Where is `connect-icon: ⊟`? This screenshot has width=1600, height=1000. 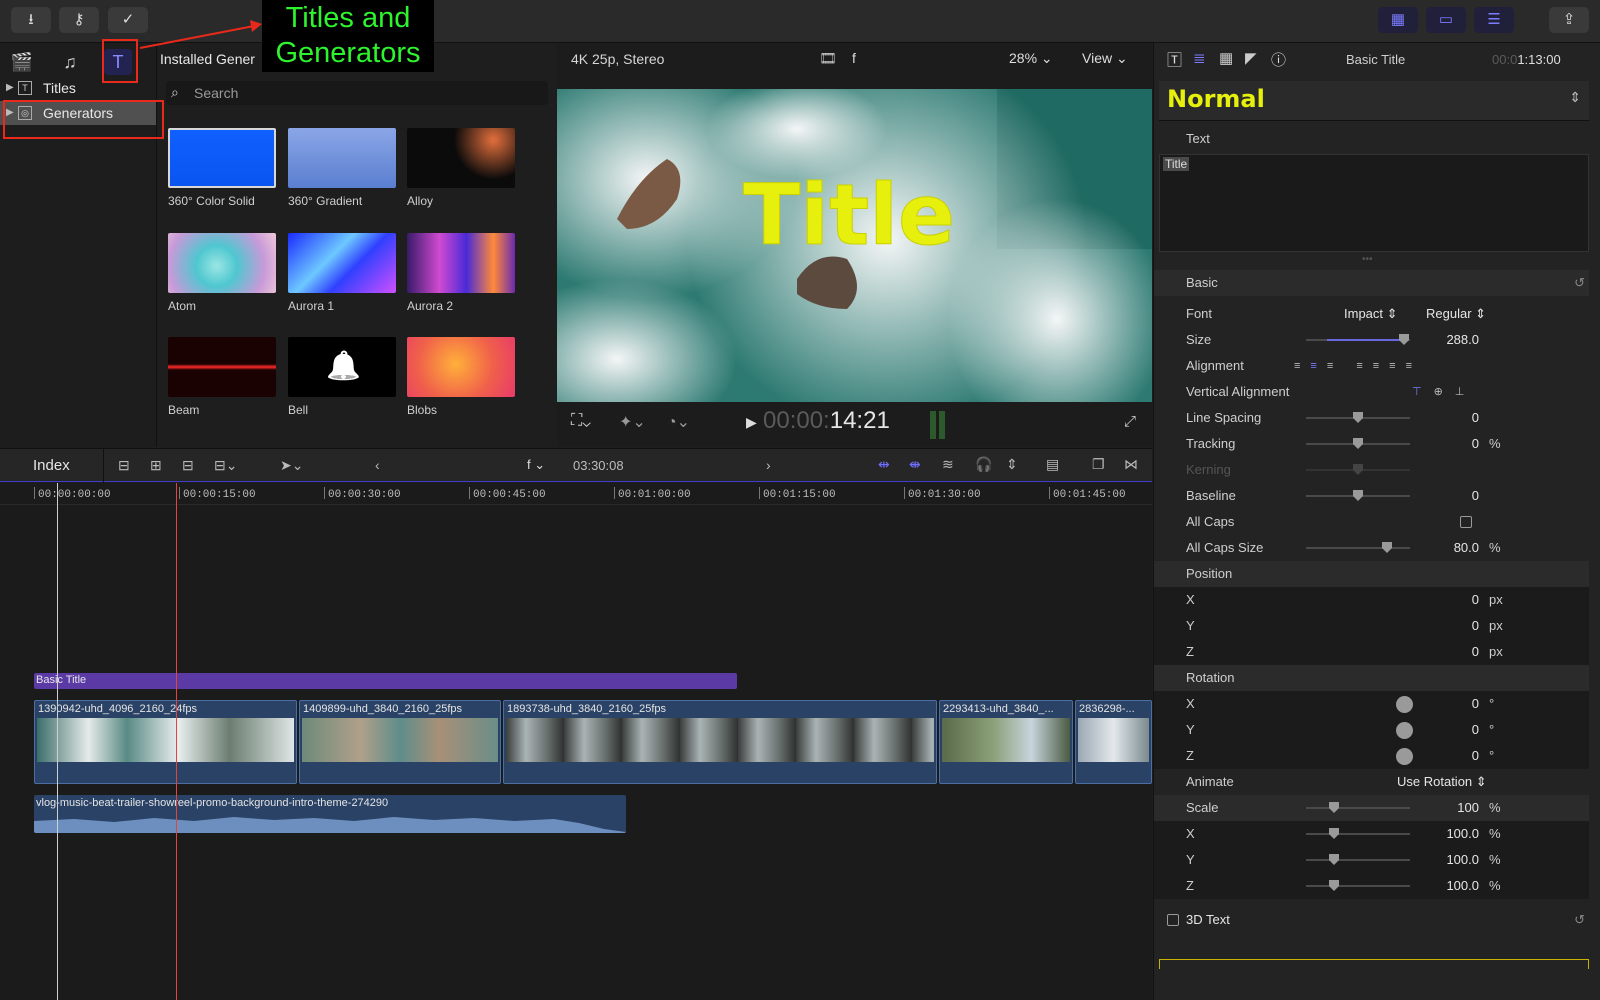
connect-icon: ⊟ is located at coordinates (124, 465).